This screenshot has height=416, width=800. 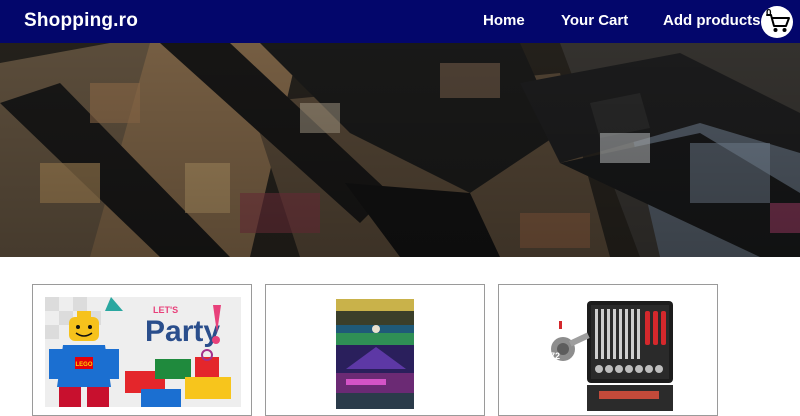 What do you see at coordinates (555, 356) in the screenshot?
I see `tool-count-badge: 72` at bounding box center [555, 356].